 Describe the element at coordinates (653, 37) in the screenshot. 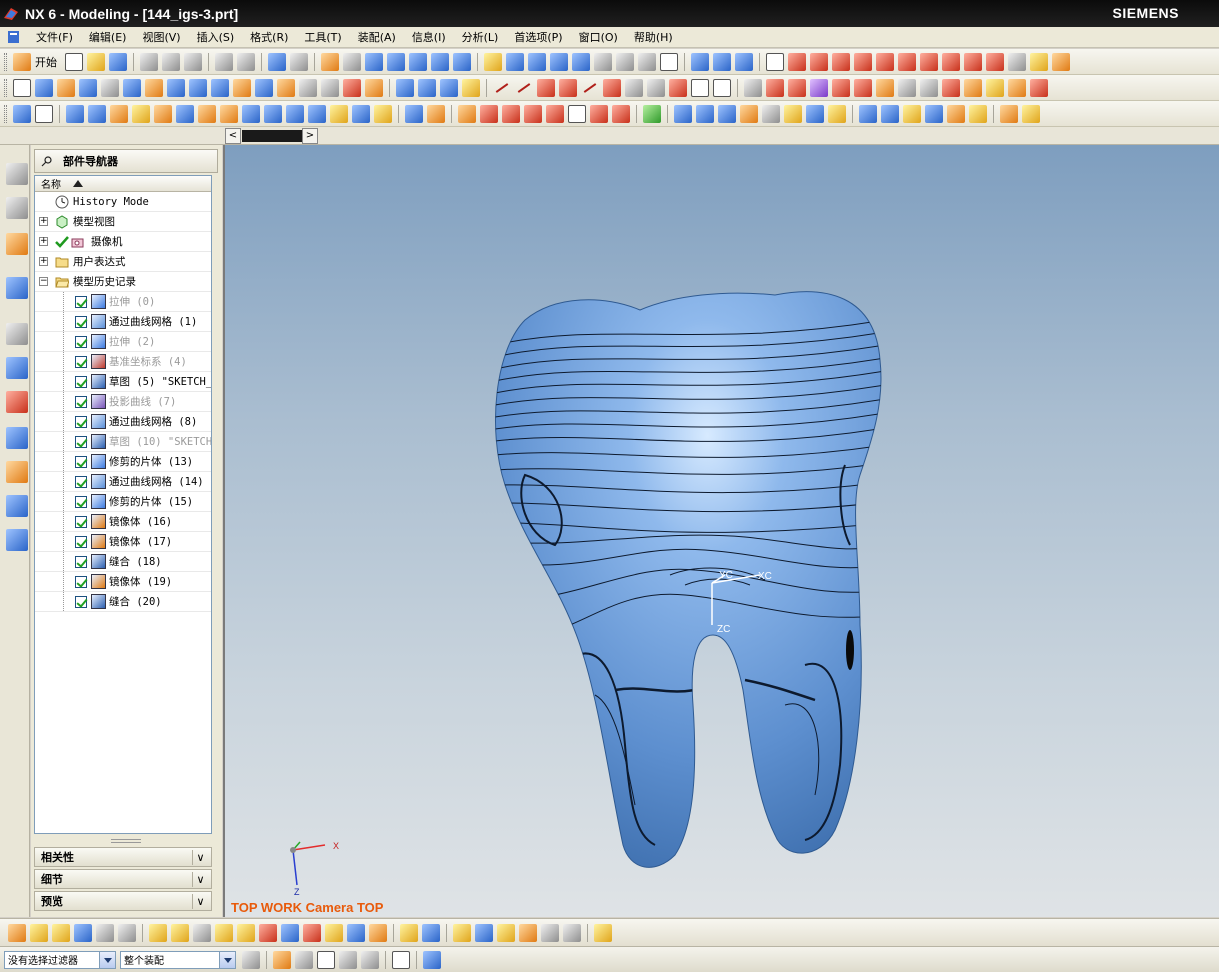

I see `menu-help: 帮助(H)` at that location.